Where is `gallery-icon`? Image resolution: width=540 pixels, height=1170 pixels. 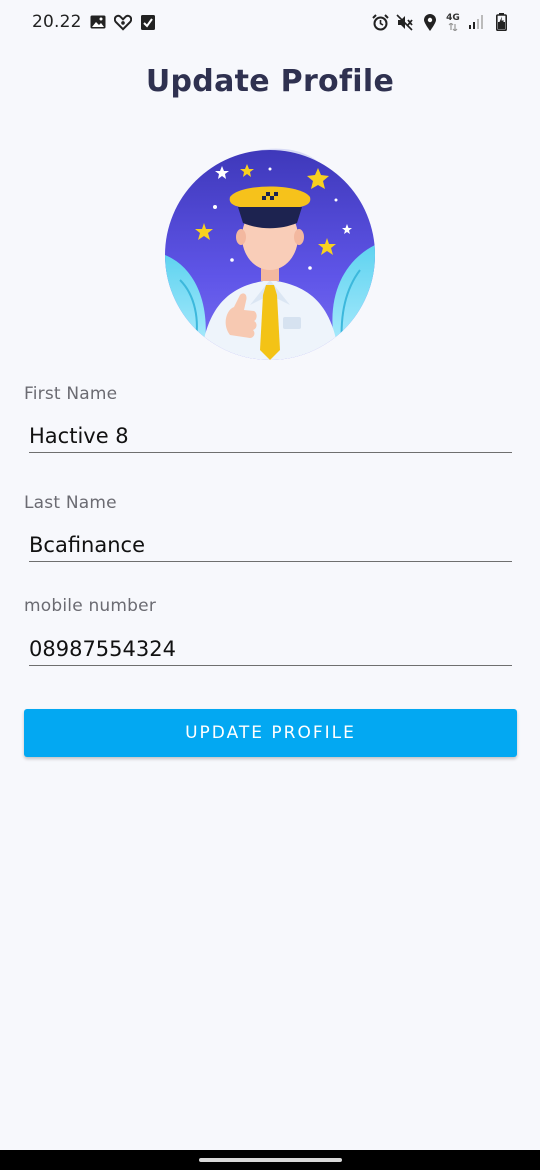
gallery-icon is located at coordinates (98, 22).